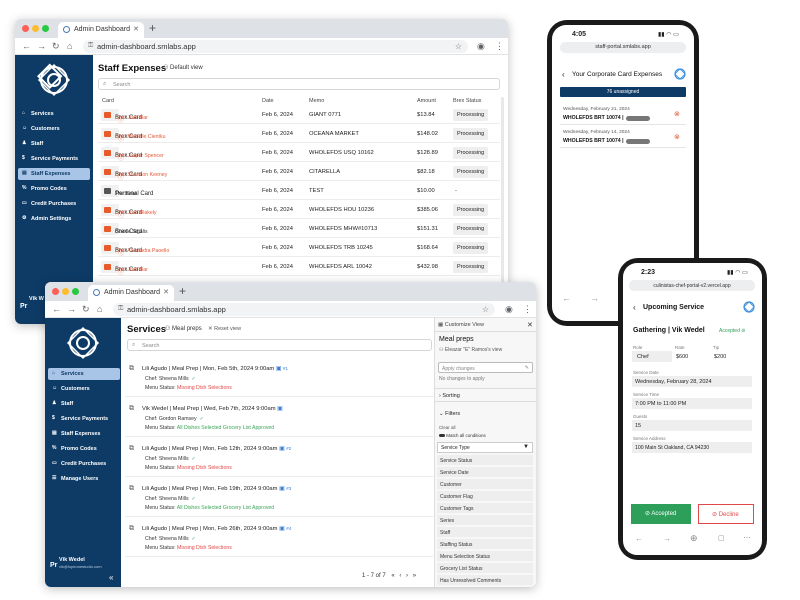 Image resolution: width=800 pixels, height=600 pixels. I want to click on home-icon: ⌂, so click(99, 309).